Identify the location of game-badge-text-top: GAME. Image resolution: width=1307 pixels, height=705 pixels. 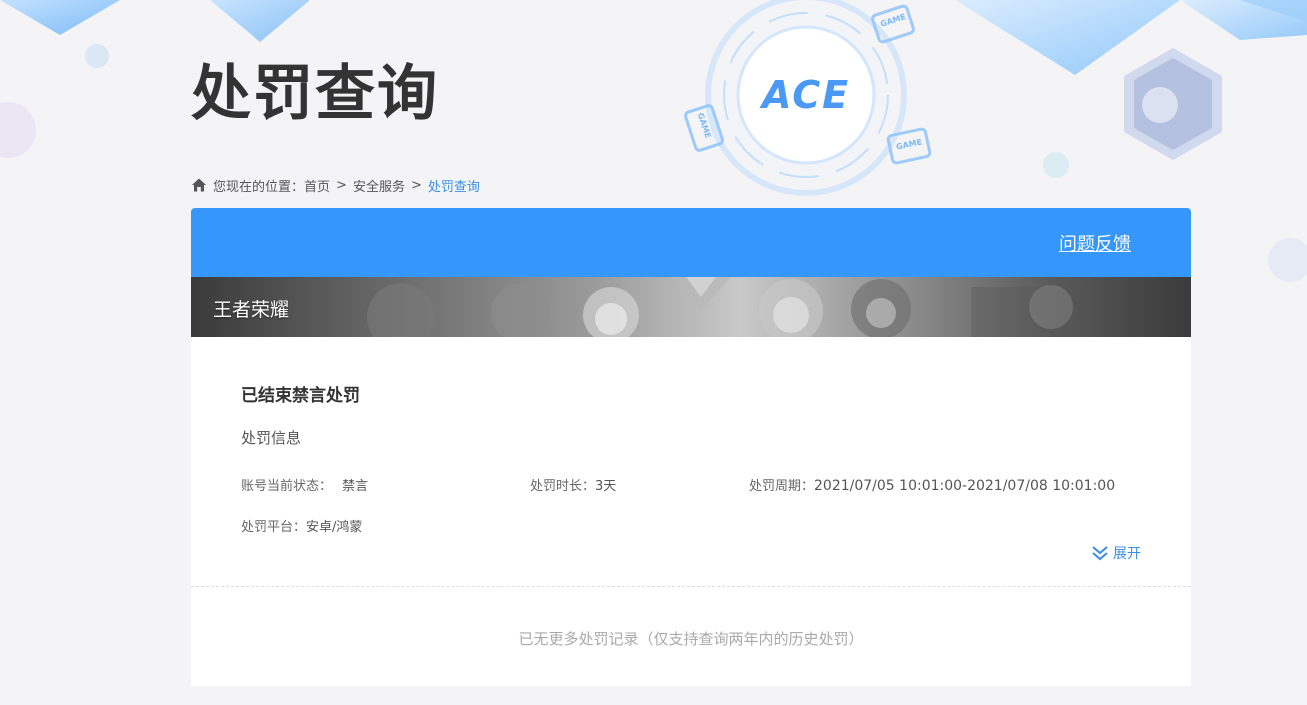
(893, 20).